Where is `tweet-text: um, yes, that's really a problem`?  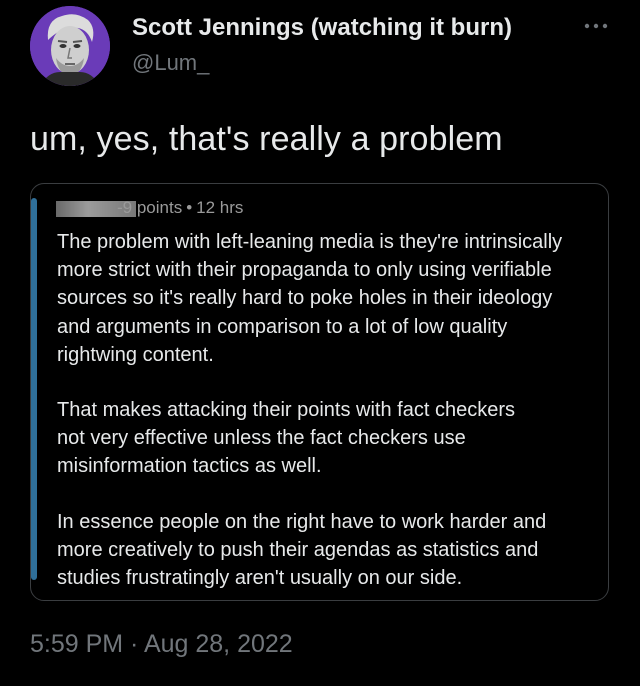
tweet-text: um, yes, that's really a problem is located at coordinates (266, 139).